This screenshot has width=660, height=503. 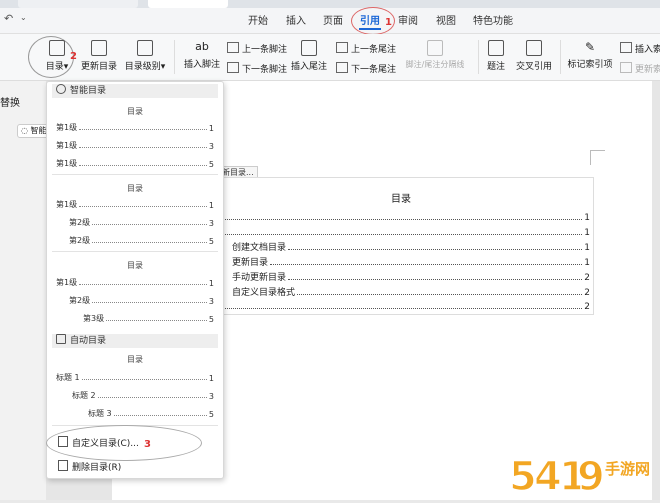 What do you see at coordinates (523, 477) in the screenshot?
I see `svg-text: 5` at bounding box center [523, 477].